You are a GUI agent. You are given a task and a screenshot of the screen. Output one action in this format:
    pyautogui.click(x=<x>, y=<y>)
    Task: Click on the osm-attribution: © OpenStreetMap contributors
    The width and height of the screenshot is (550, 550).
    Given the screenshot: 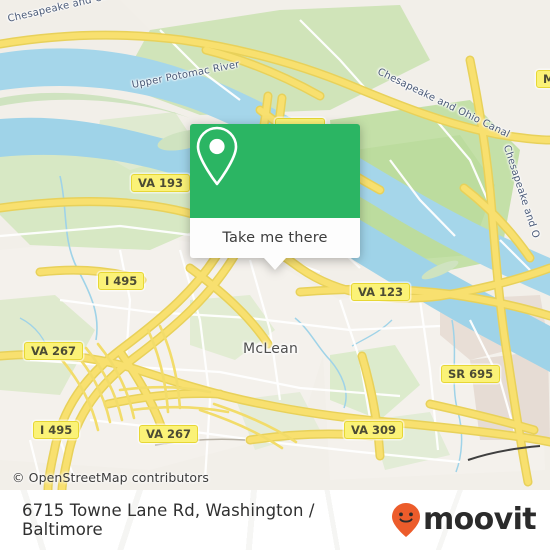 What is the action you would take?
    pyautogui.click(x=110, y=477)
    